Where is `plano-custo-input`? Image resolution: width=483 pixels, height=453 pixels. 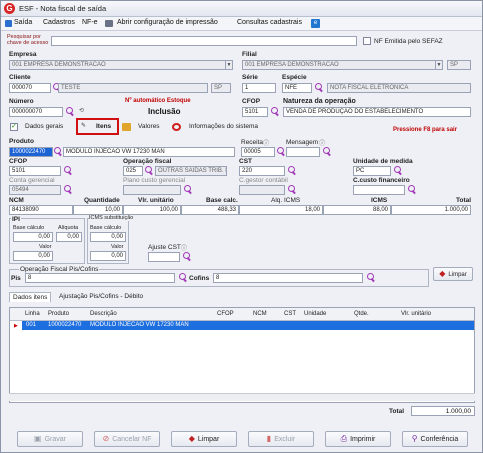 plano-custo-input is located at coordinates (152, 190).